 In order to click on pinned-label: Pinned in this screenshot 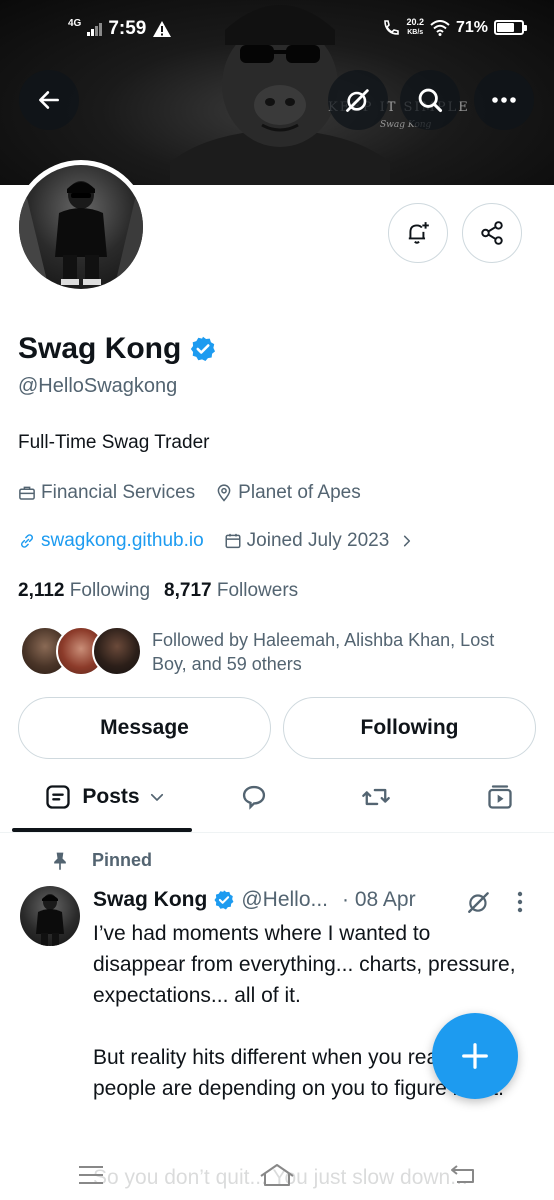, I will do `click(122, 860)`.